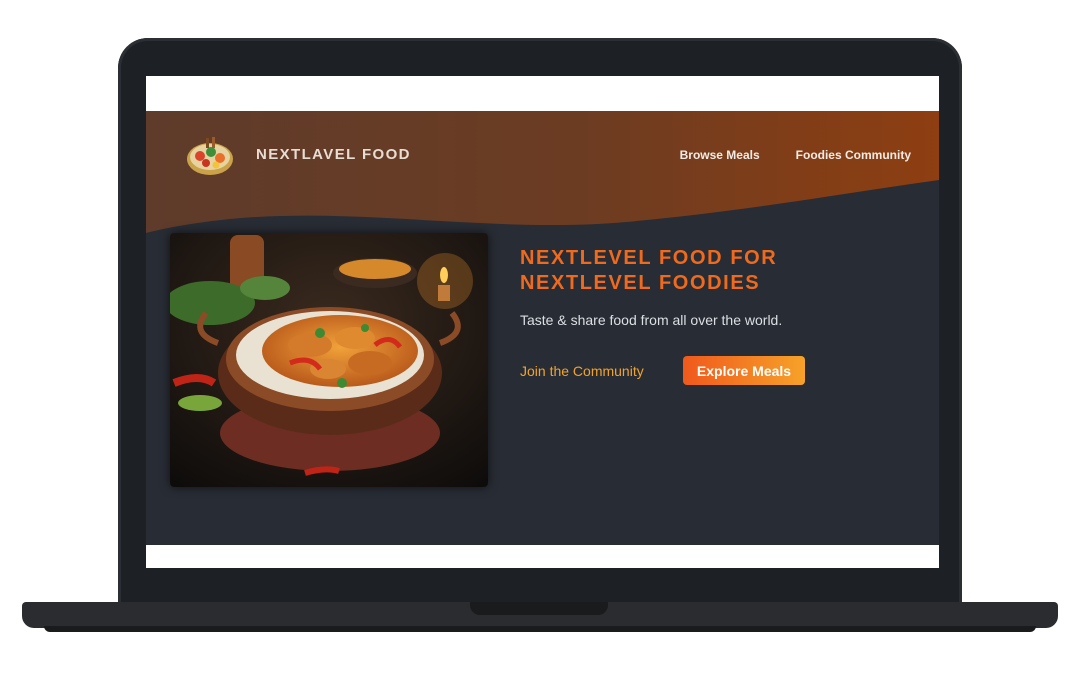 The width and height of the screenshot is (1080, 686). Describe the element at coordinates (853, 155) in the screenshot. I see `nav-foodies-community: Foodies Community` at that location.